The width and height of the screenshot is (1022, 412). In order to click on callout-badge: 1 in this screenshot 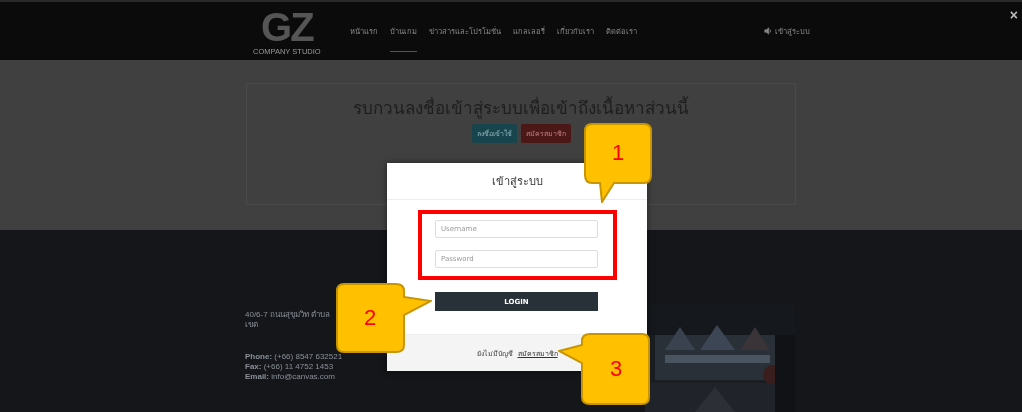, I will do `click(618, 163)`.